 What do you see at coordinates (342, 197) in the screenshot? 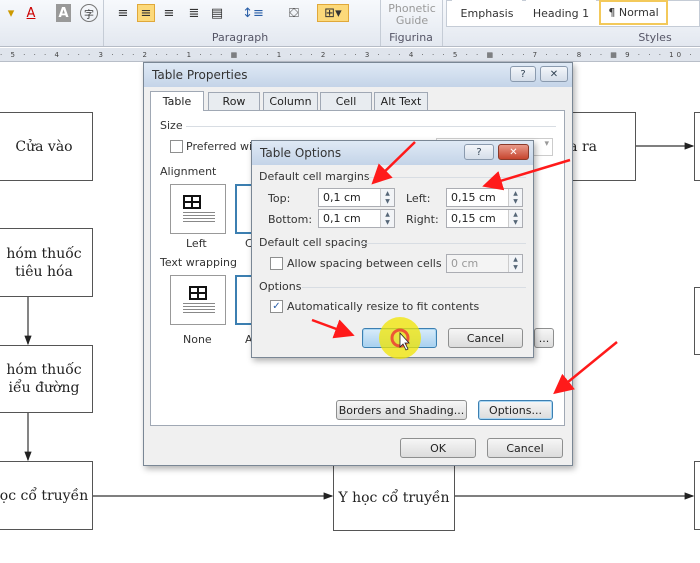
I see `top-value: 0,1 cm` at bounding box center [342, 197].